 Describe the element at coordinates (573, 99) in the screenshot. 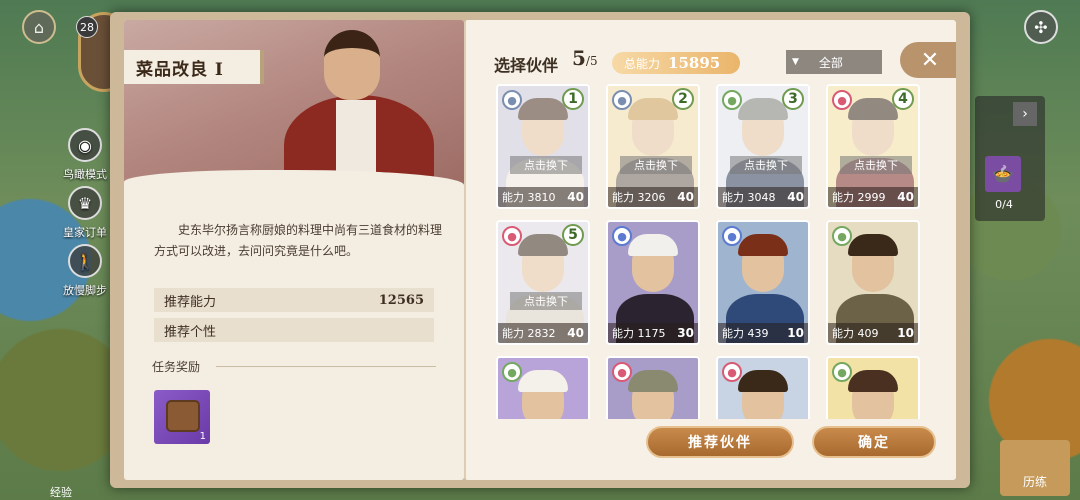

I see `slot-number: 1` at that location.